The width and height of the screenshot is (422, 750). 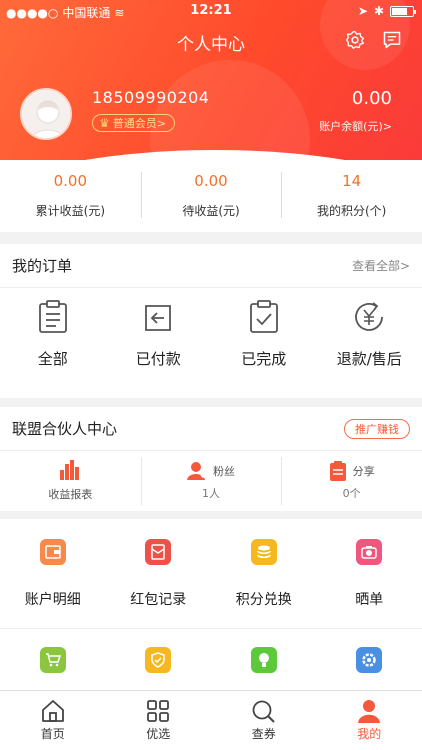 I want to click on stat-pending-earnings: 0.00 待收益(元), so click(x=211, y=196).